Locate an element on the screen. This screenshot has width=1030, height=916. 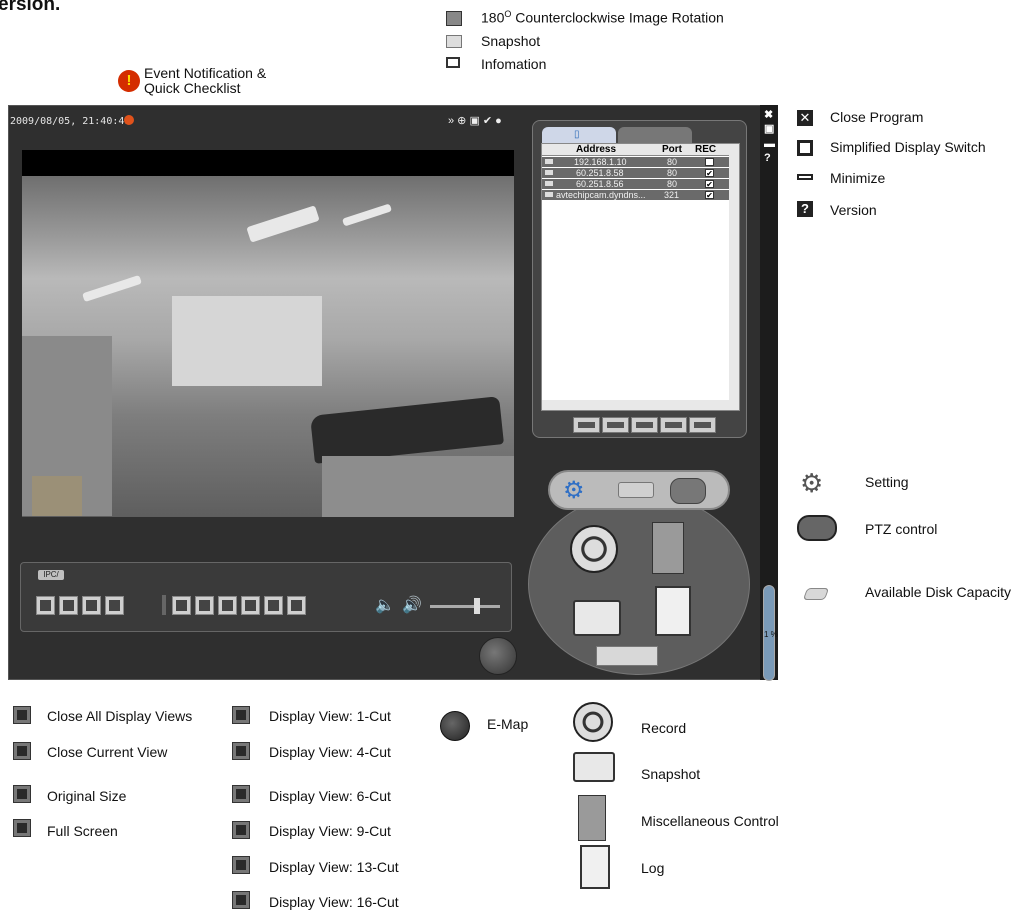
legend-original-size: Original Size is located at coordinates (87, 796).